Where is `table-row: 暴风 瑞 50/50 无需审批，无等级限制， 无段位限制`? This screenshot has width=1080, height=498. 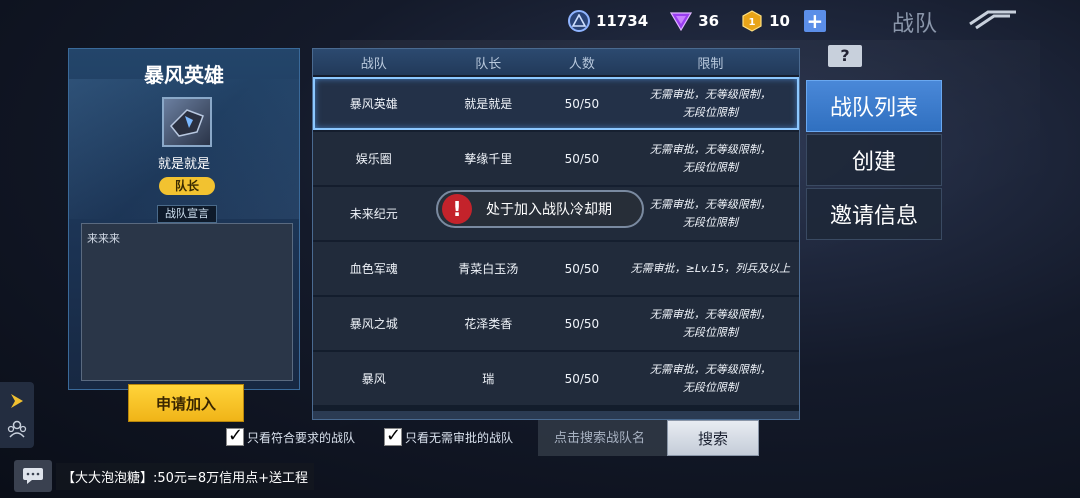
table-row: 暴风 瑞 50/50 无需审批，无等级限制， 无段位限制 is located at coordinates (556, 378).